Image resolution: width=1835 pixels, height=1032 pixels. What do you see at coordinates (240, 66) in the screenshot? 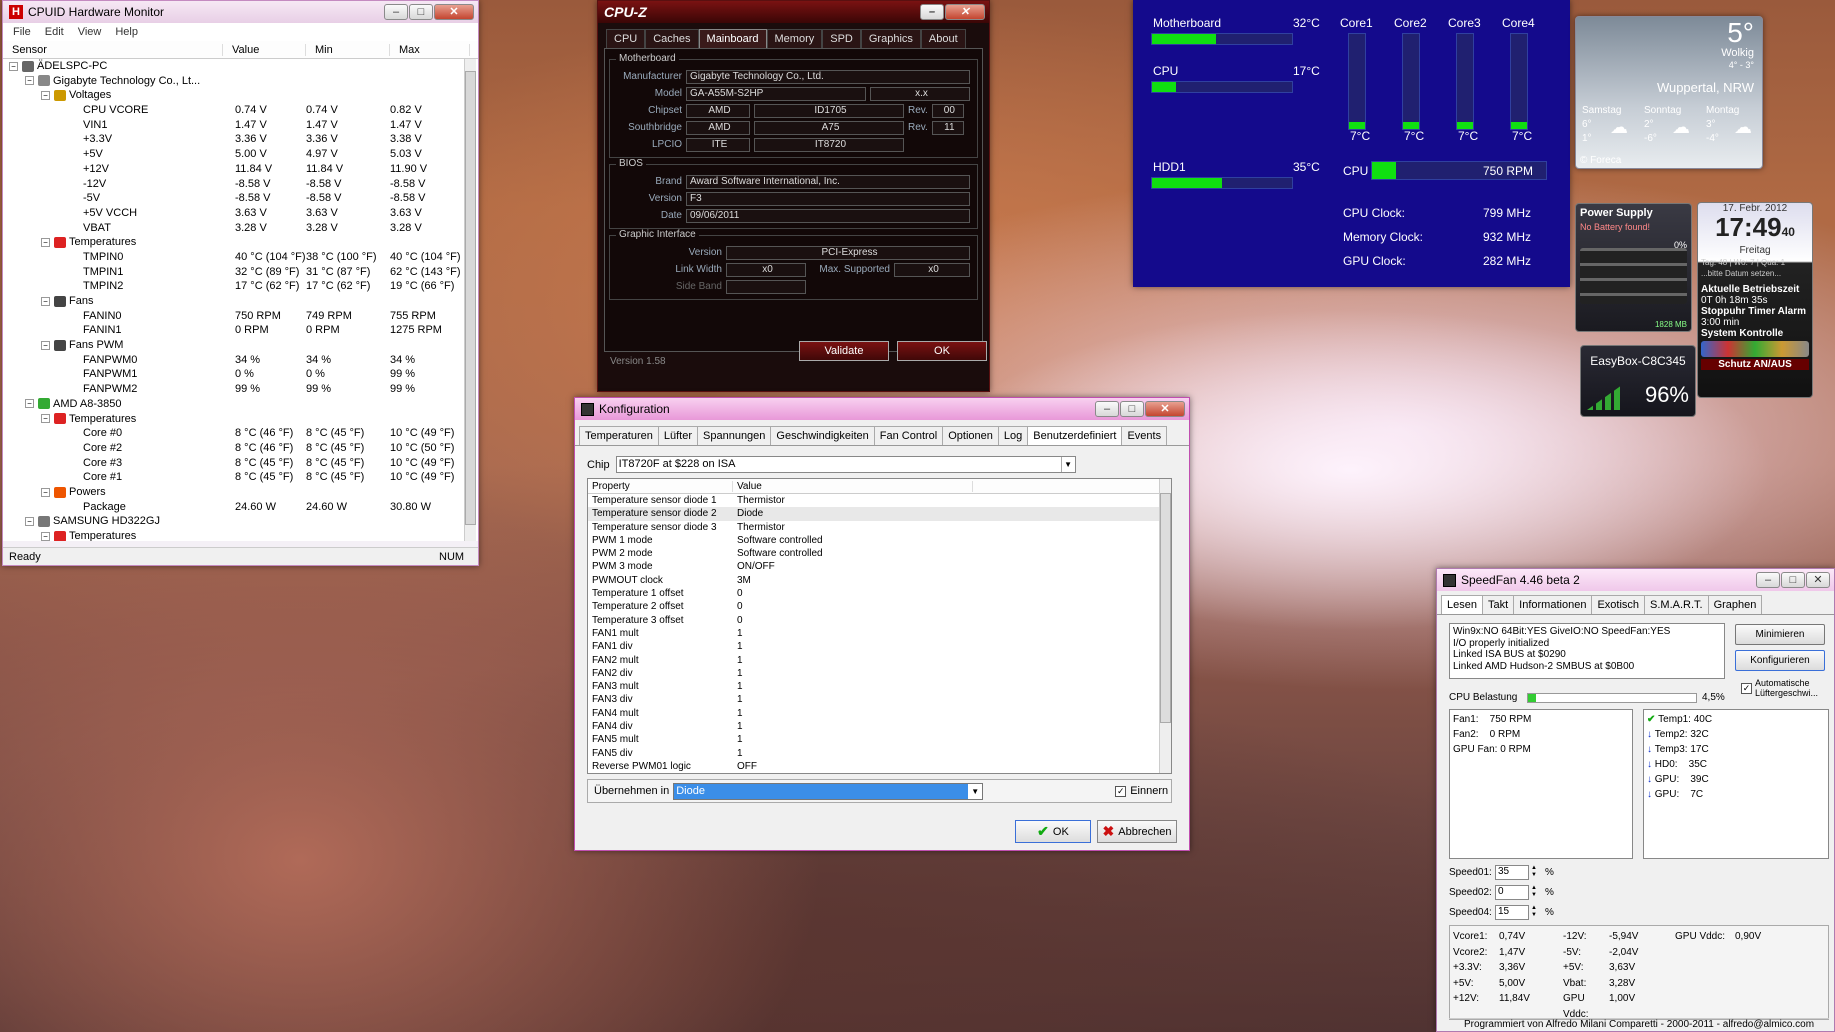
I see `tree-node: − ÄDELSPC-PC` at bounding box center [240, 66].